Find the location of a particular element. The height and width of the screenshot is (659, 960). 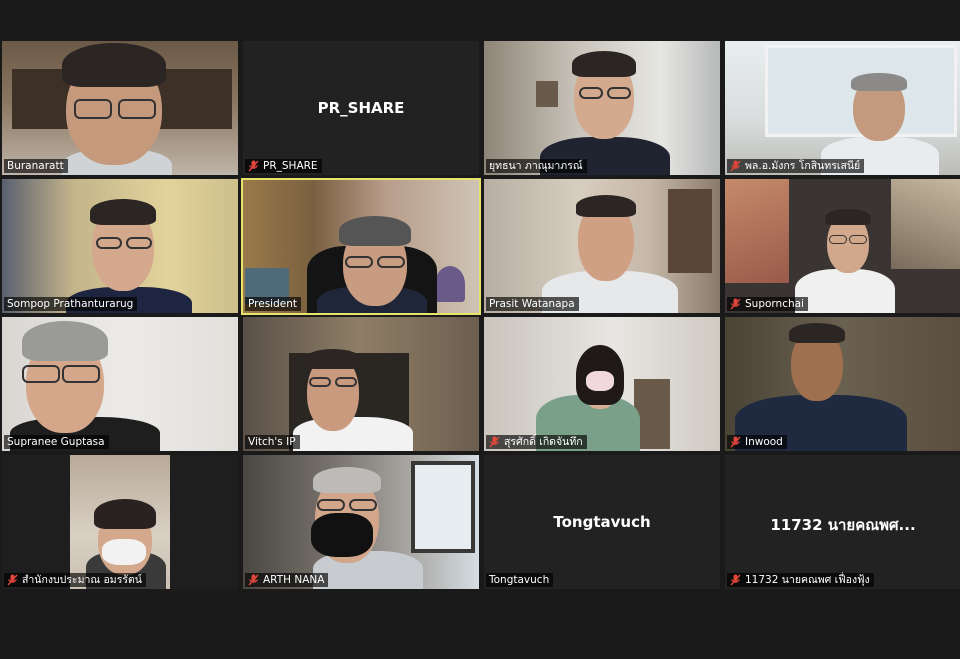

participant-display-name: PR_SHARE is located at coordinates (361, 108).